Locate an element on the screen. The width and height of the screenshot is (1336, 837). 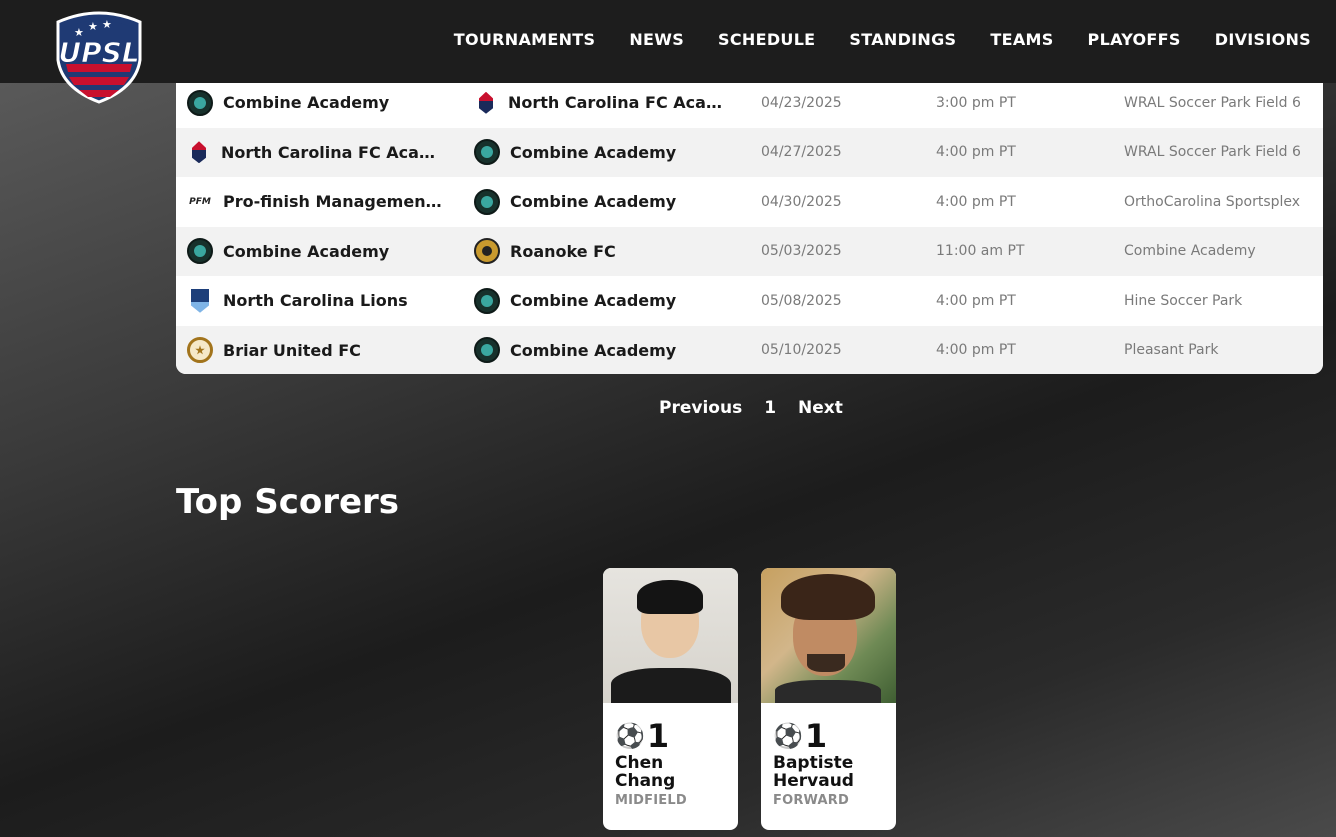
logo-text: UPSL is located at coordinates (98, 52).